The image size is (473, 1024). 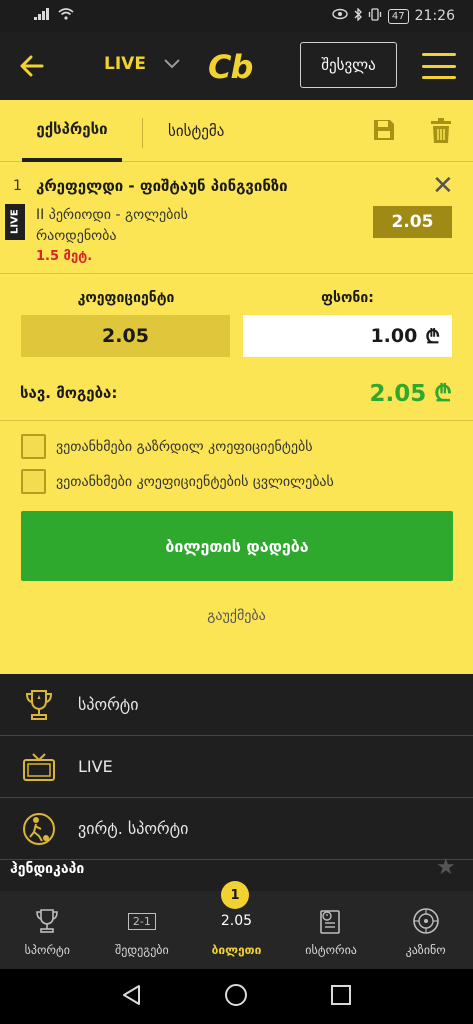 What do you see at coordinates (64, 256) in the screenshot?
I see `selection-label: 1.5 მეტ.` at bounding box center [64, 256].